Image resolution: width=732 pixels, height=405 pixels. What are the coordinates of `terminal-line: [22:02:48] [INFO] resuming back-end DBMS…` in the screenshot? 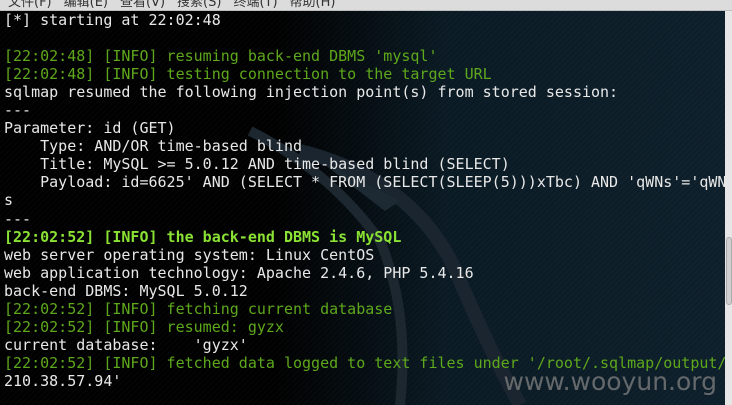 It's located at (221, 56).